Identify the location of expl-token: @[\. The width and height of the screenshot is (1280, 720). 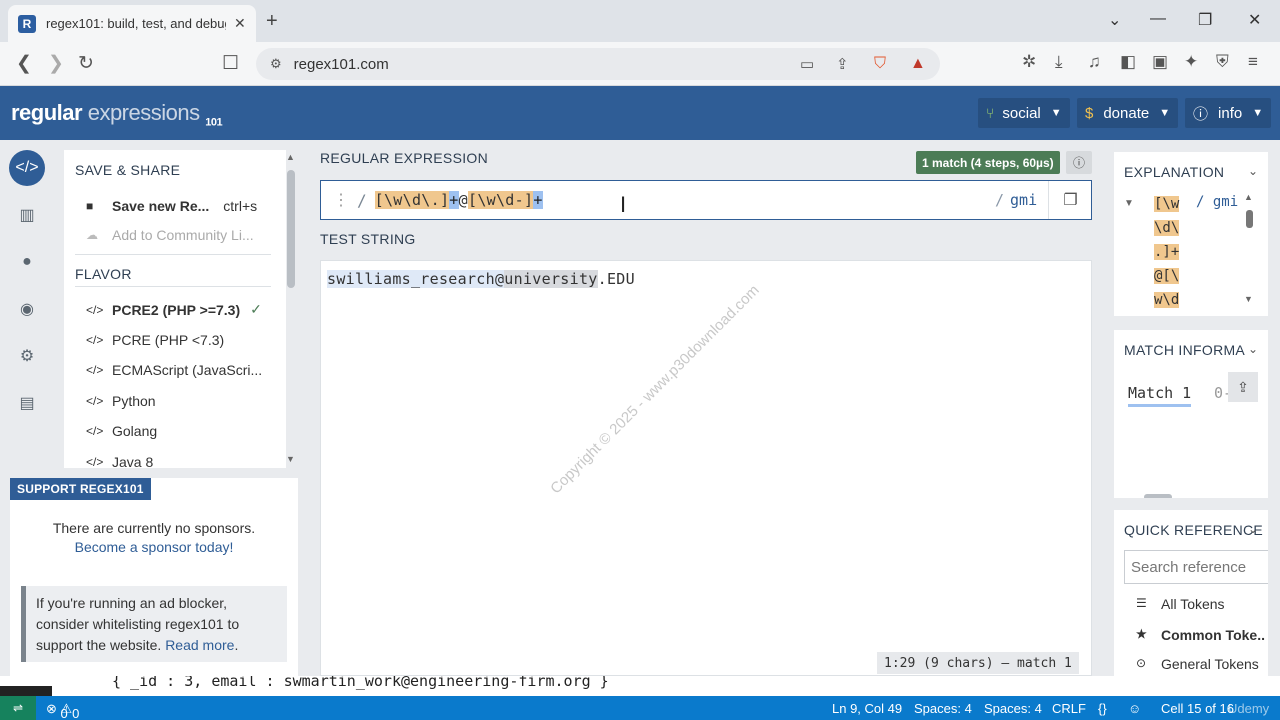
(1167, 276).